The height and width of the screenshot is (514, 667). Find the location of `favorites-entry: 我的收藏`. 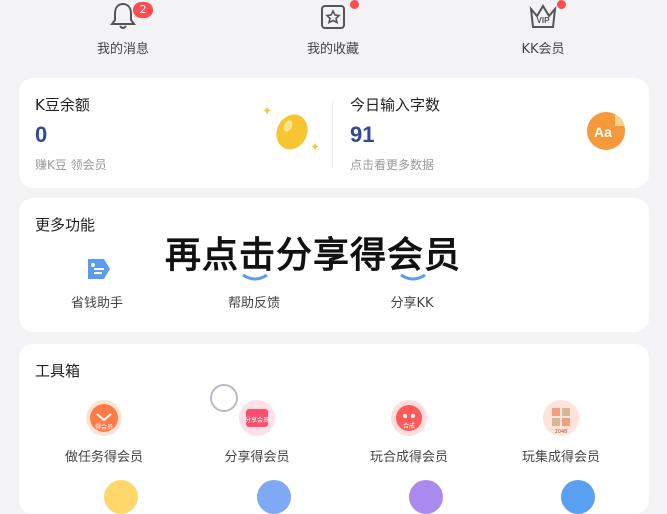

favorites-entry: 我的收藏 is located at coordinates (333, 32).